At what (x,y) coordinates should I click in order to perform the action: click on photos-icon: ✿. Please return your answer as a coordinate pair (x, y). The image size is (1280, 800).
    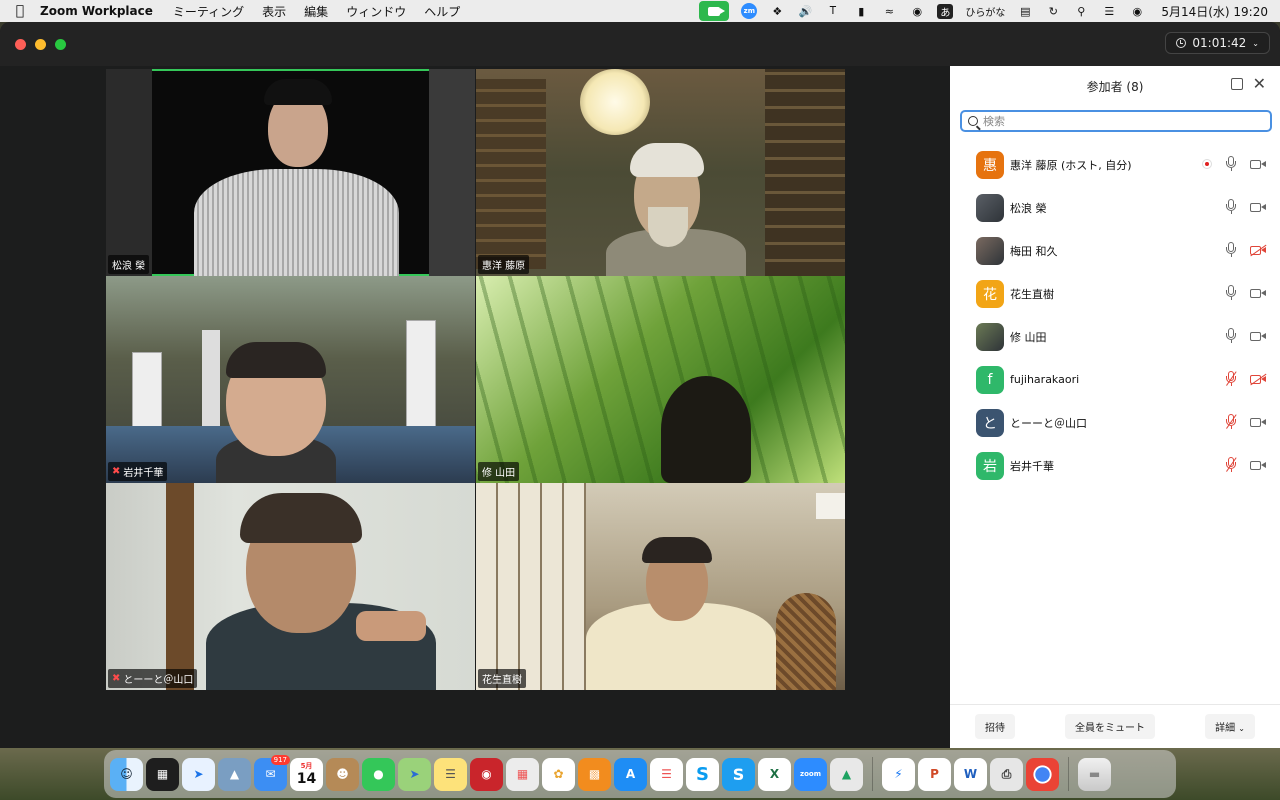
    Looking at the image, I should click on (558, 774).